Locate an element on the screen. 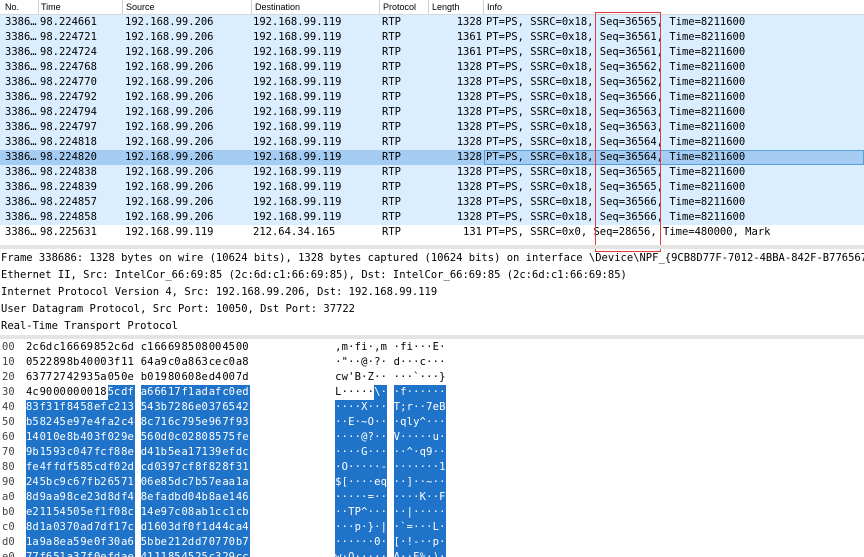 This screenshot has width=864, height=557. hex-byte: 7e is located at coordinates (215, 482).